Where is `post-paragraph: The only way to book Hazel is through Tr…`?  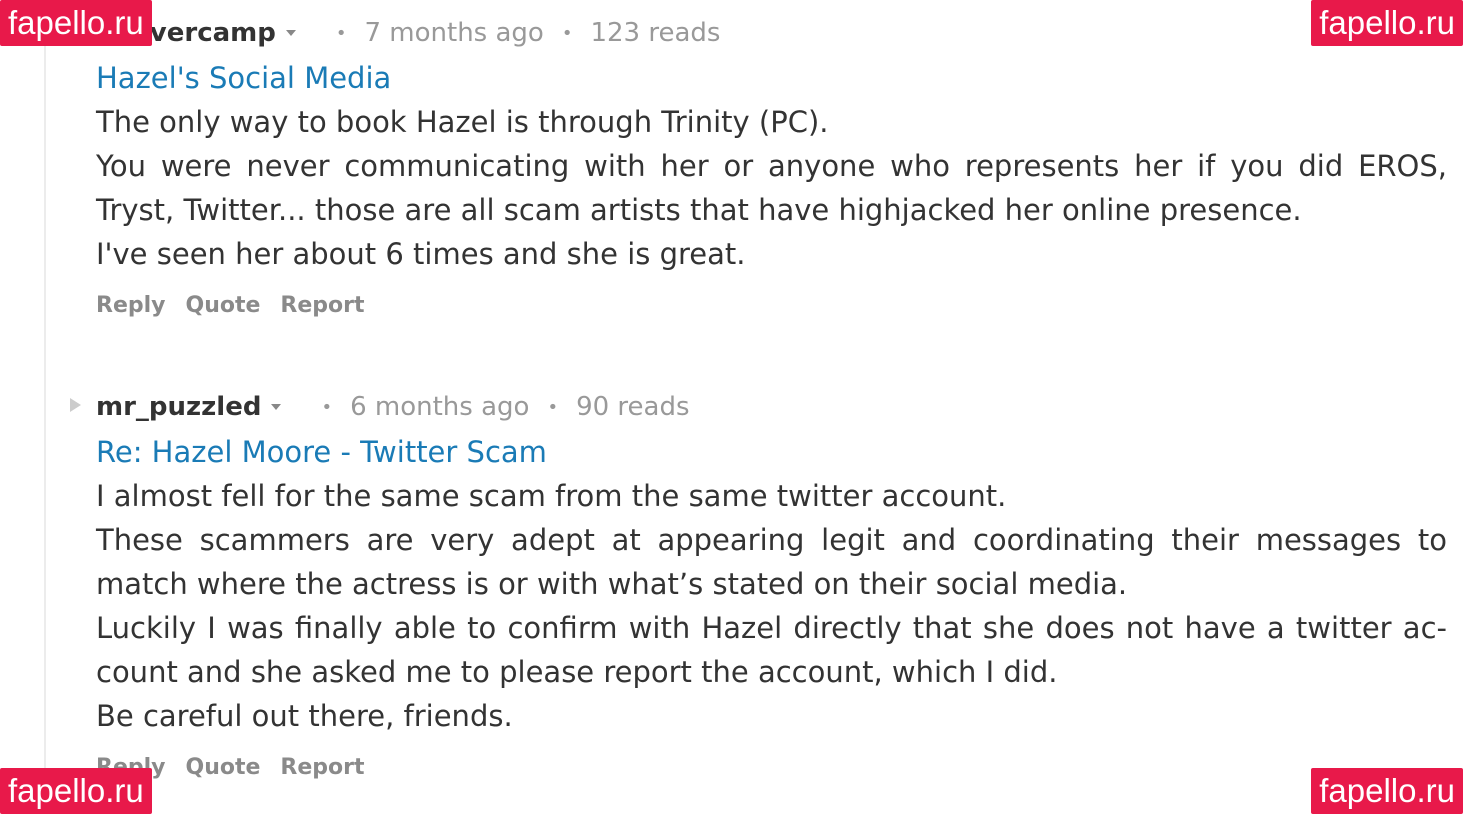
post-paragraph: The only way to book Hazel is through Tr… is located at coordinates (462, 122).